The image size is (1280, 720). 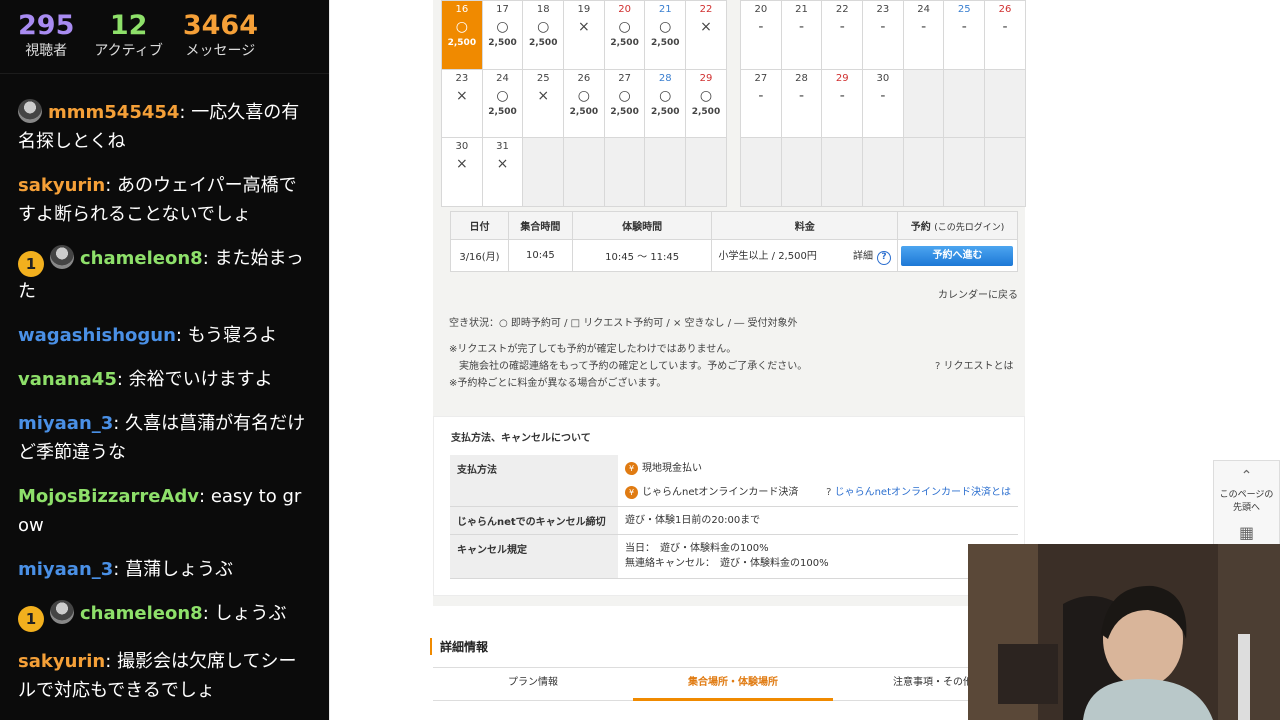 What do you see at coordinates (918, 492) in the screenshot?
I see `card-payment-info-link: ? じゃらんnetオンラインカード決済とは` at bounding box center [918, 492].